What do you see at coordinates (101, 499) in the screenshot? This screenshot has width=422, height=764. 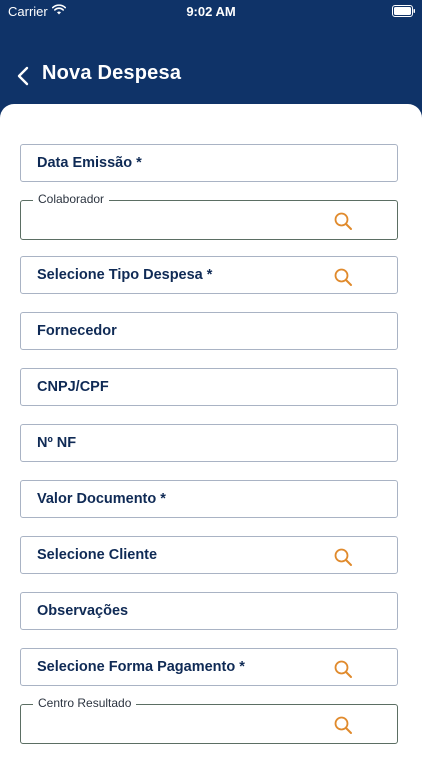 I see `valor-documento-label: Valor Documento *` at bounding box center [101, 499].